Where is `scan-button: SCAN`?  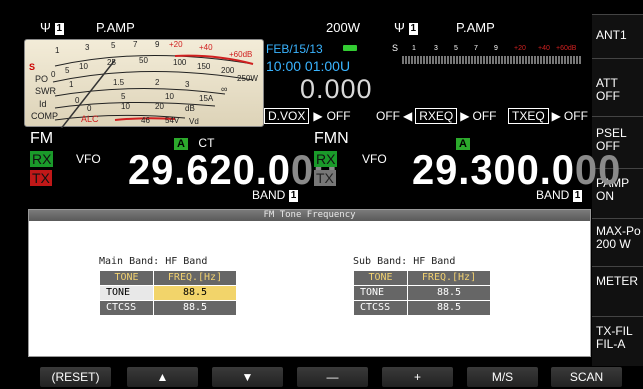
scan-button: SCAN is located at coordinates (586, 377).